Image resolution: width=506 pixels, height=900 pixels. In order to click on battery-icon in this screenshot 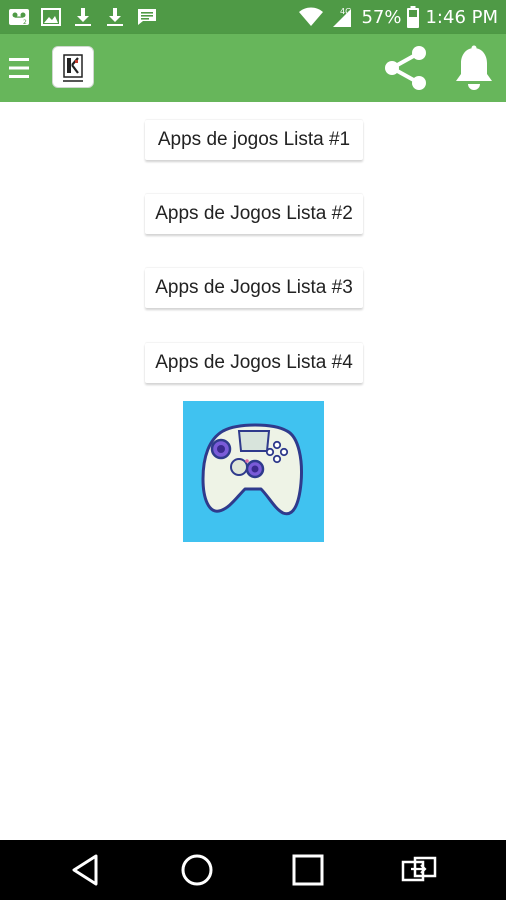, I will do `click(413, 17)`.